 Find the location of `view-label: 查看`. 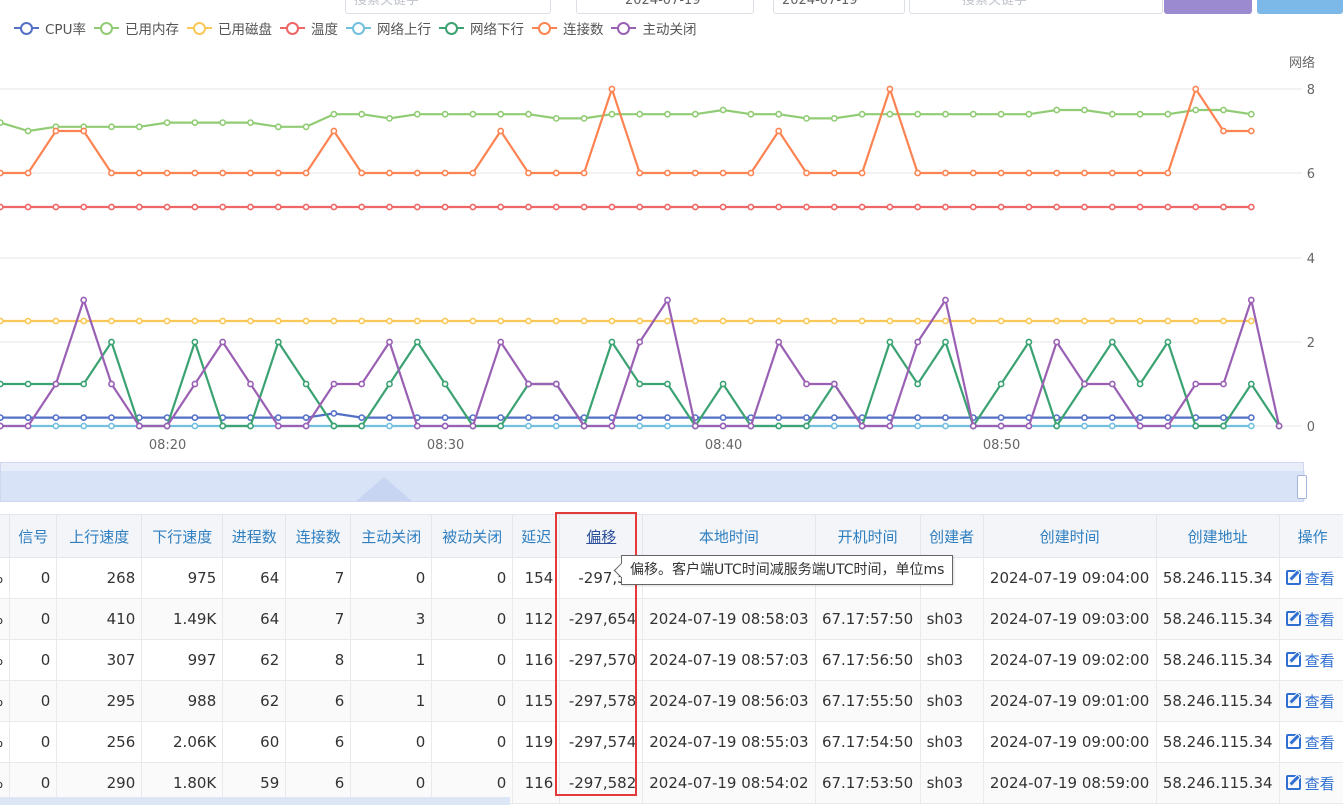

view-label: 查看 is located at coordinates (1319, 701).